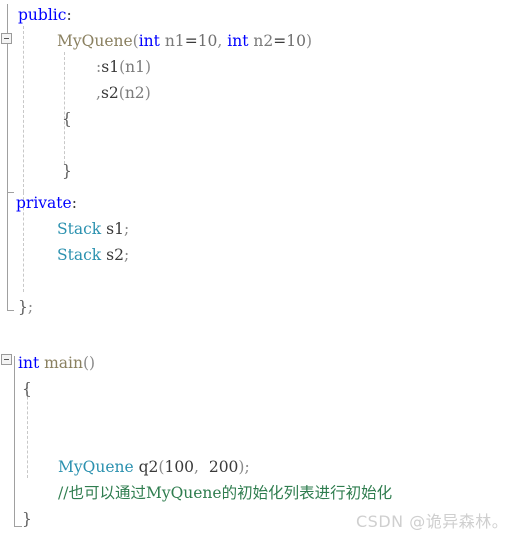  I want to click on code-token: public, so click(42, 15).